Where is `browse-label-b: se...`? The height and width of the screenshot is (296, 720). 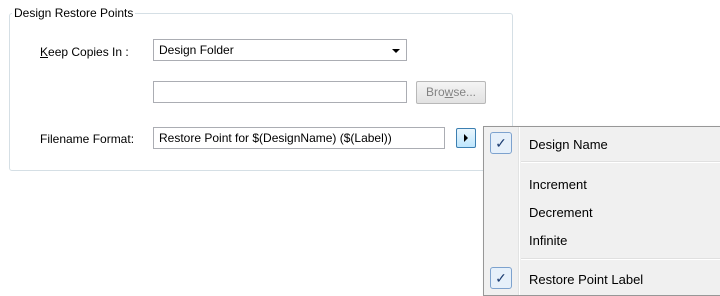
browse-label-b: se... is located at coordinates (465, 92).